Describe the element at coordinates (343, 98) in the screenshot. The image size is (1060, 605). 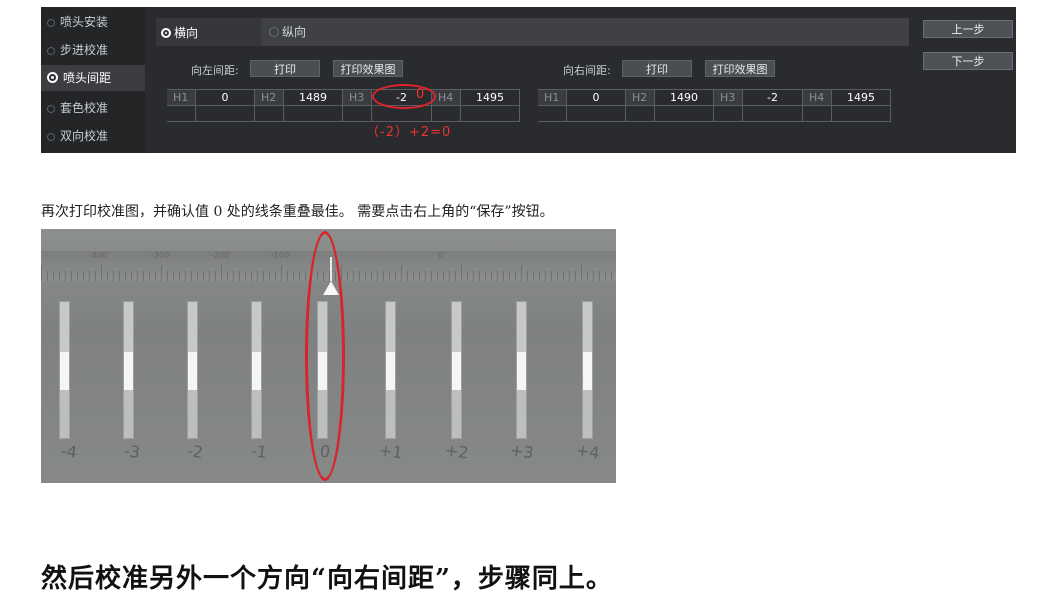
I see `table-row: H1 0 H2 1489 H3 -2 H4 1495` at that location.